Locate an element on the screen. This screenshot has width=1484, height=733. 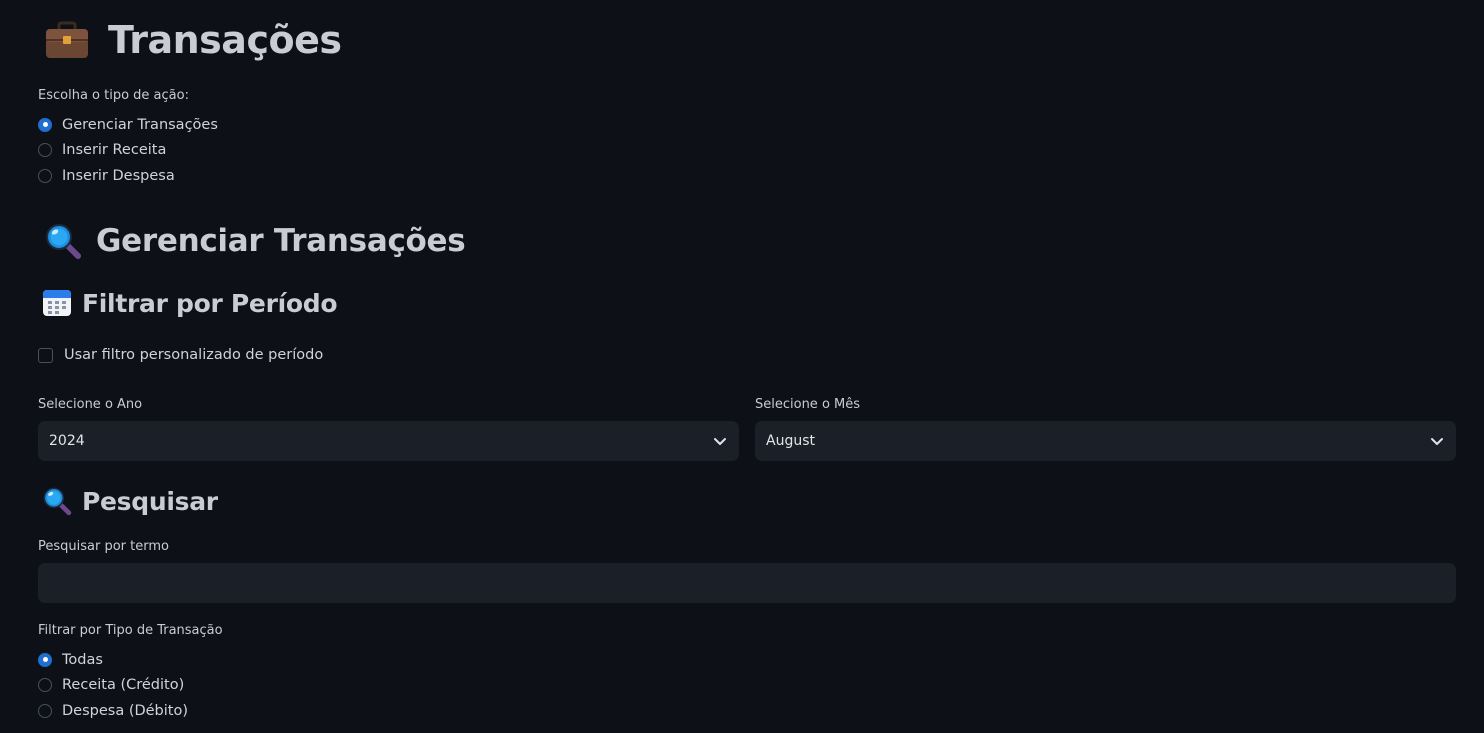
transaction-type-label: Filtrar por Tipo de Transação is located at coordinates (130, 630).